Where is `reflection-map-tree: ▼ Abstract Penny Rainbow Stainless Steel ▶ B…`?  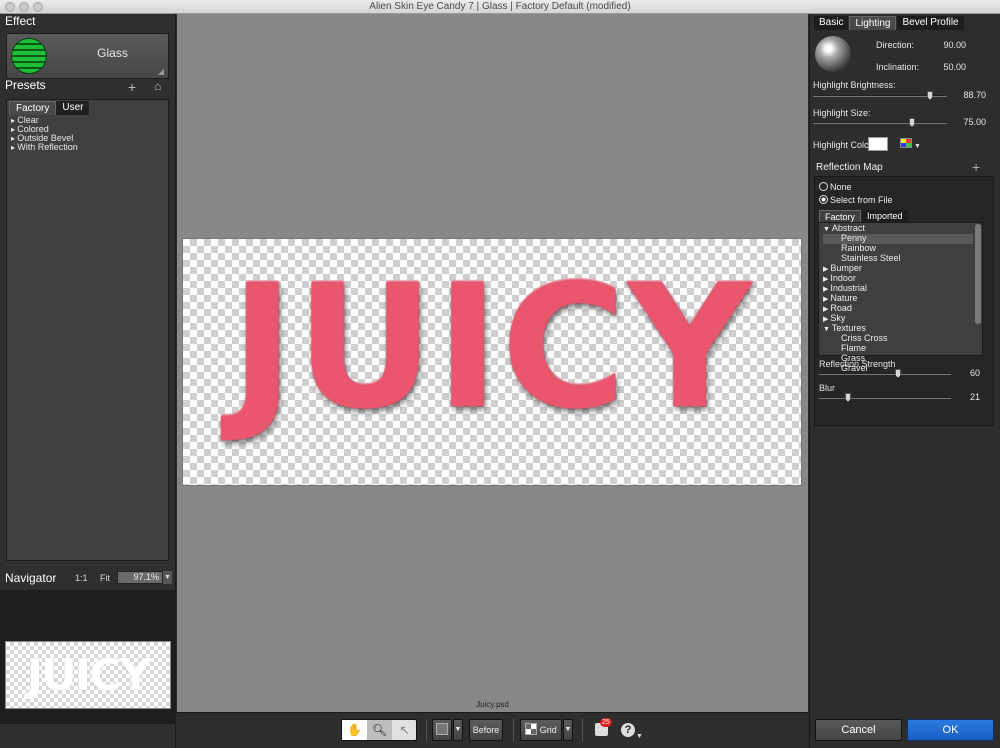 reflection-map-tree: ▼ Abstract Penny Rainbow Stainless Steel ▶ B… is located at coordinates (900, 297).